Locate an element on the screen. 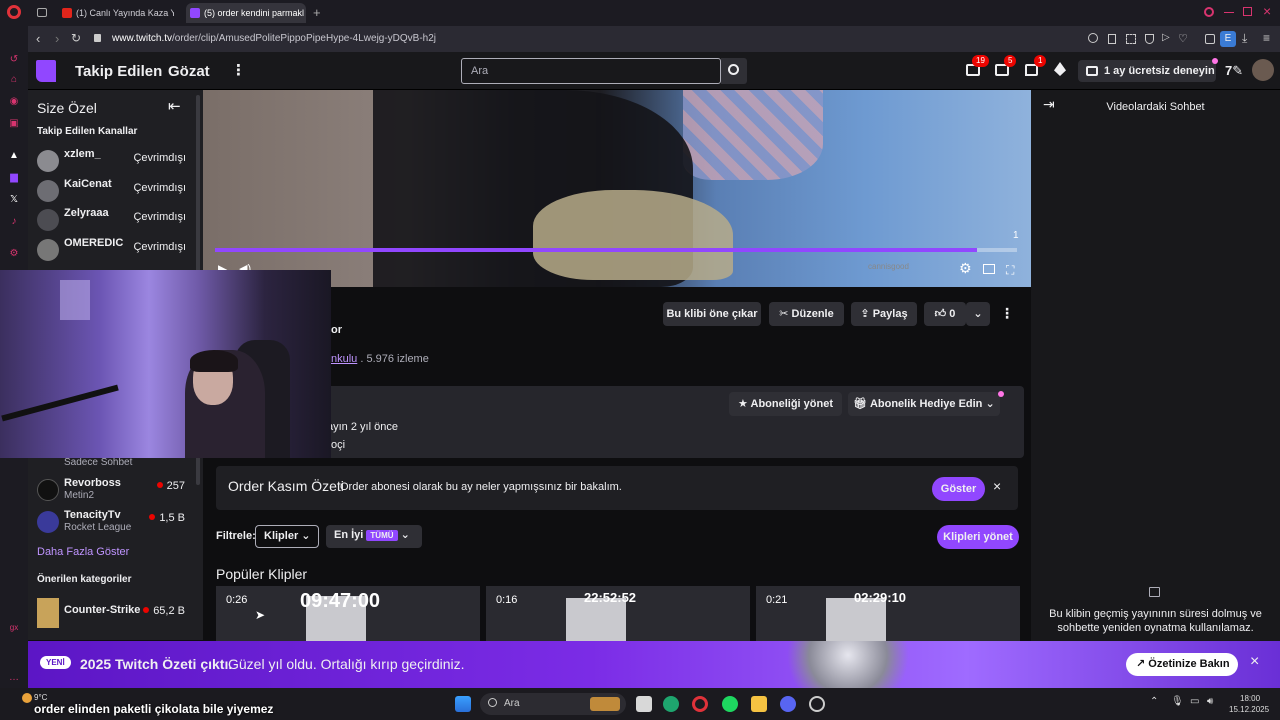 The width and height of the screenshot is (1280, 720). tray-chevron-icon: ⌃ is located at coordinates (1154, 701).